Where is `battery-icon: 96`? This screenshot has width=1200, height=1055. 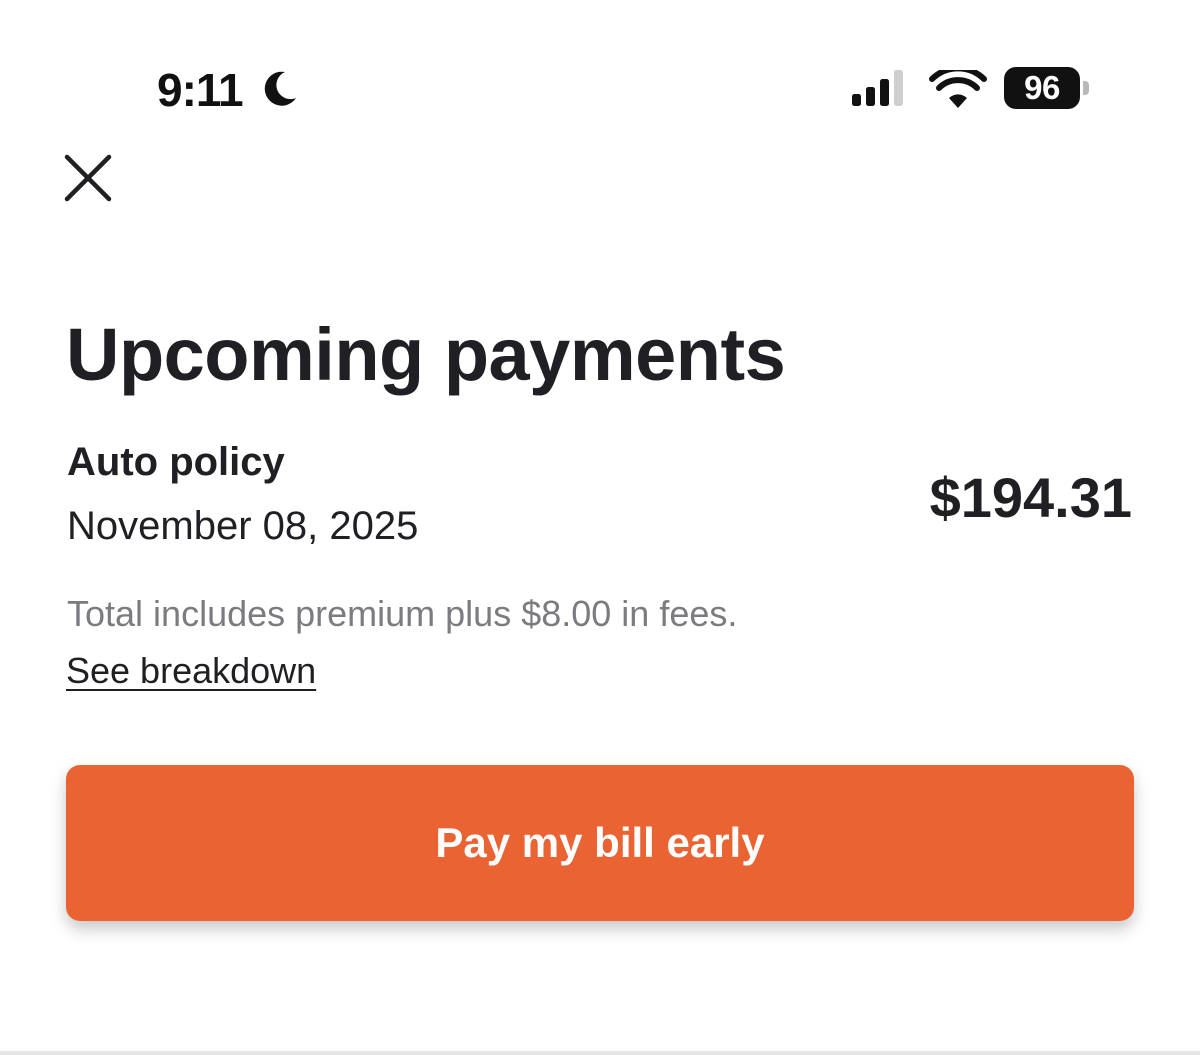 battery-icon: 96 is located at coordinates (1047, 88).